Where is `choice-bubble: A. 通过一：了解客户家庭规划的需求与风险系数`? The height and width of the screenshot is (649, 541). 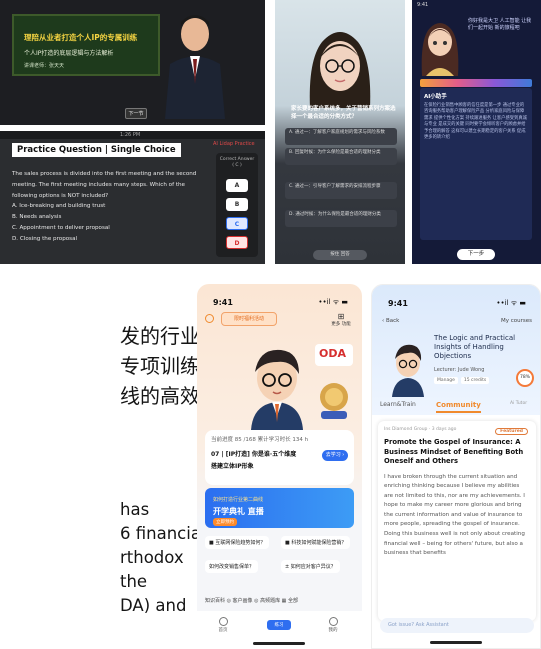
choice-bubble: A. 通过一：了解客户家庭规划的需求与风险系数 is located at coordinates (341, 136).